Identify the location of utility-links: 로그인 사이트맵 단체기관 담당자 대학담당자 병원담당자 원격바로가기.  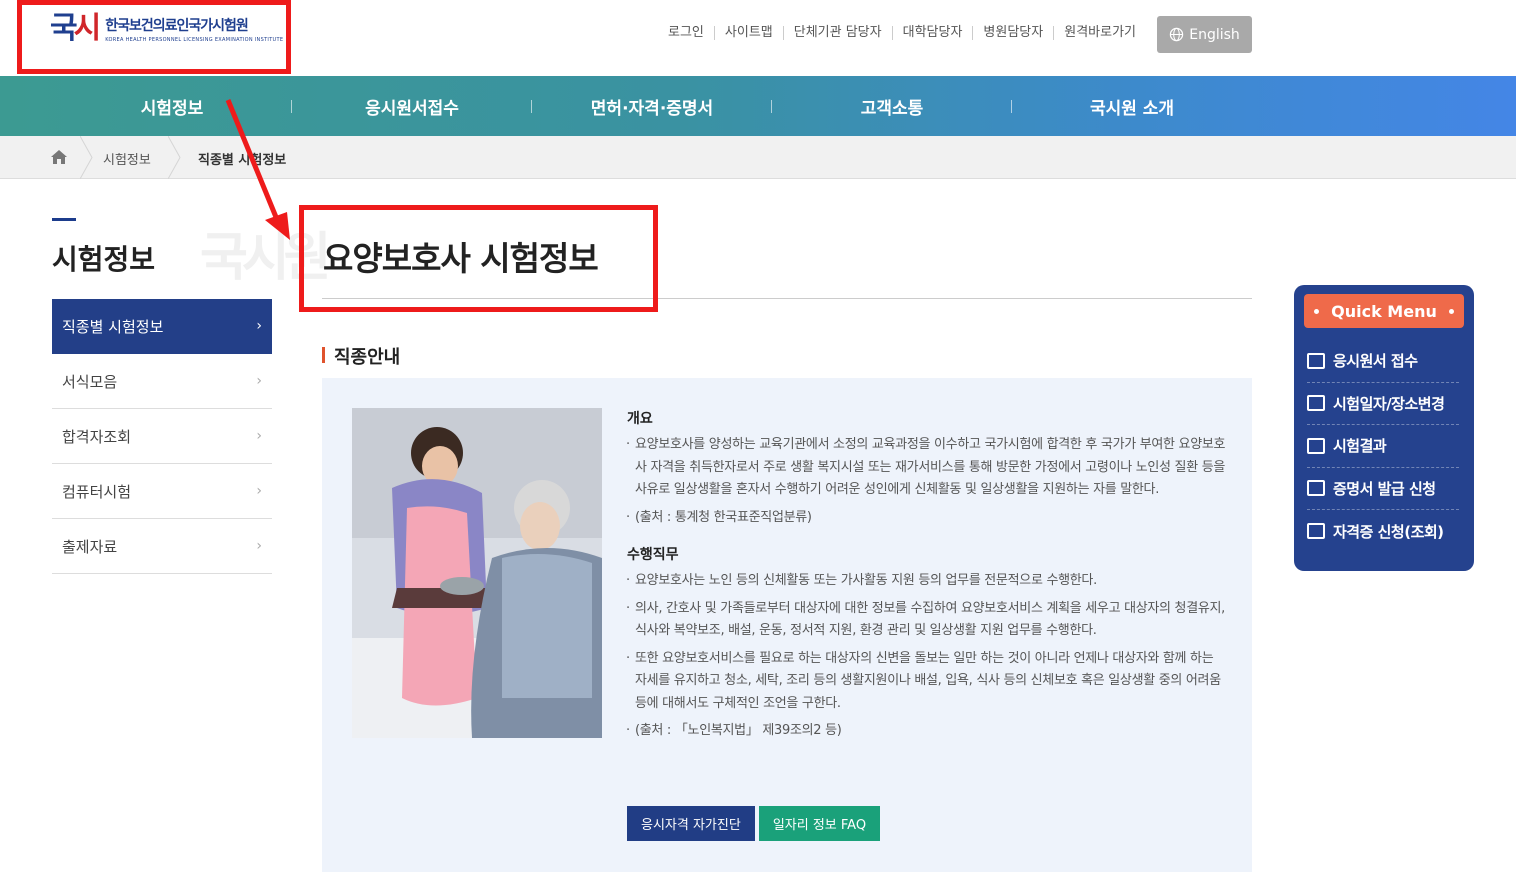
(902, 33).